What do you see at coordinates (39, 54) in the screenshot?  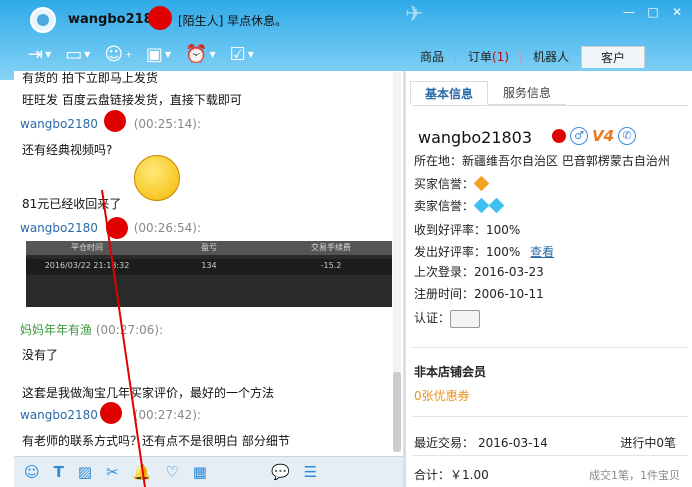 I see `send-file-icon: ⇥ ▼` at bounding box center [39, 54].